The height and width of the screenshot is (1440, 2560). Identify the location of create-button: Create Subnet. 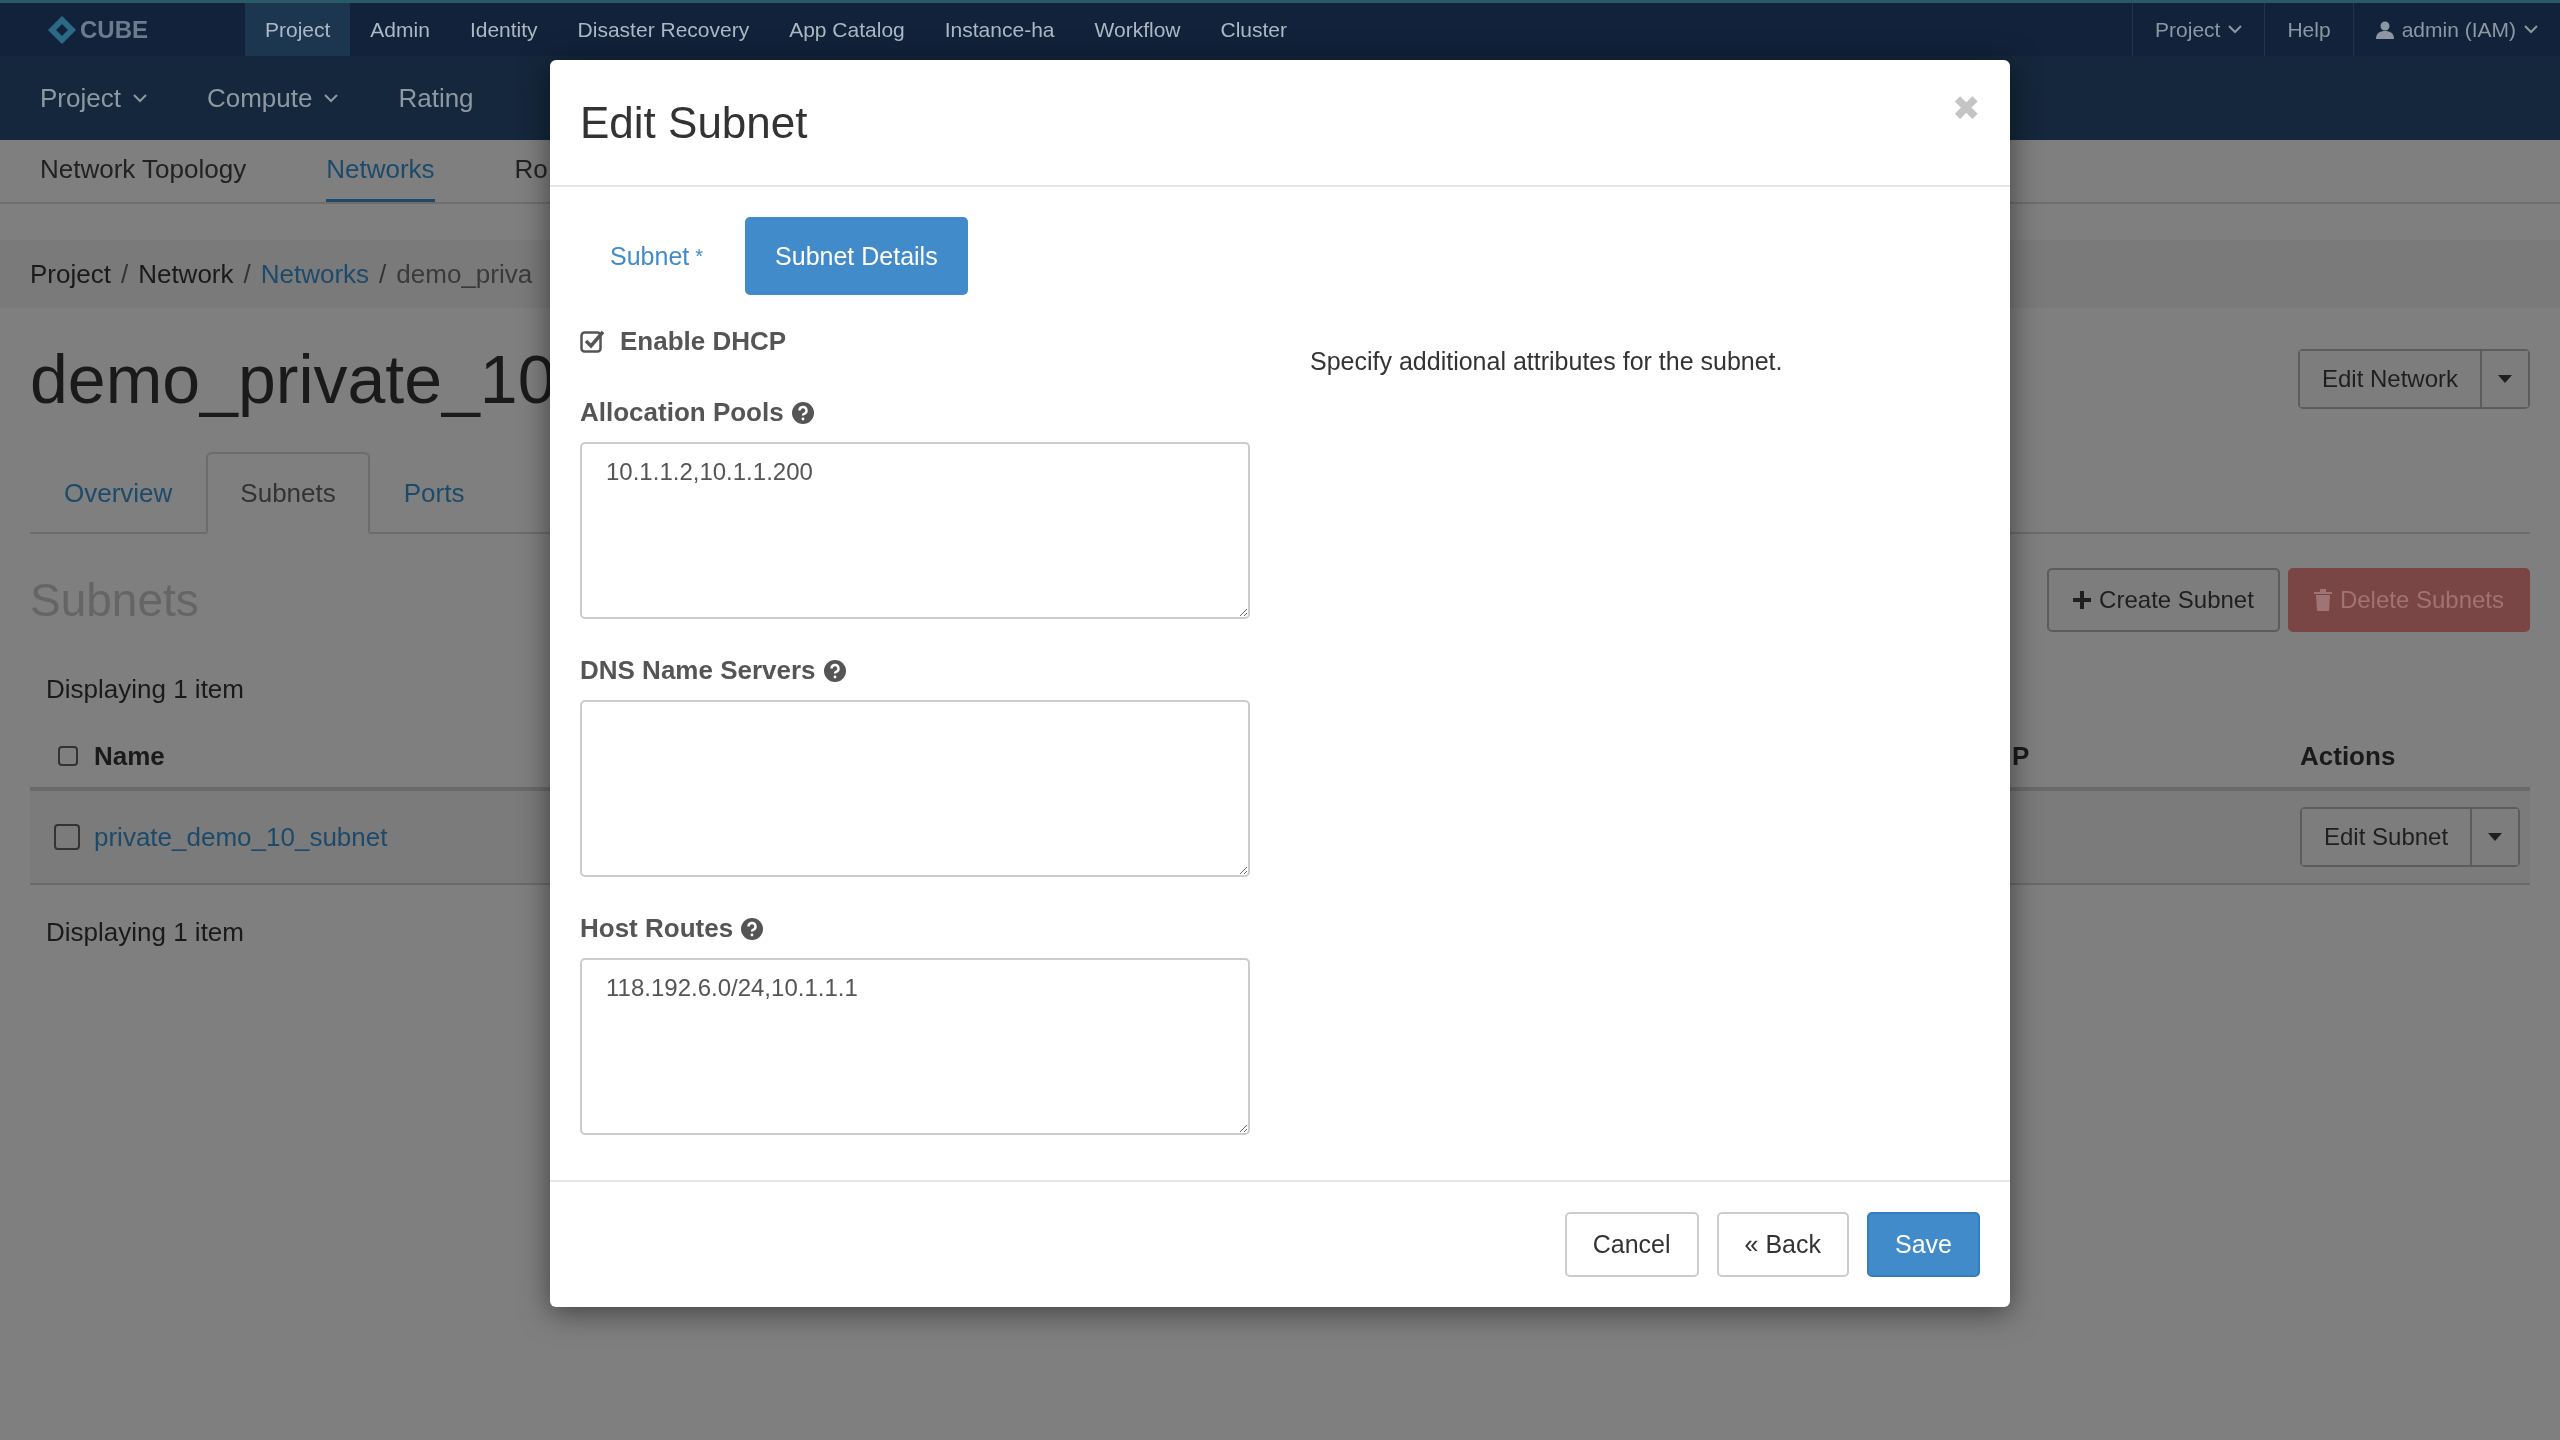
(2163, 600).